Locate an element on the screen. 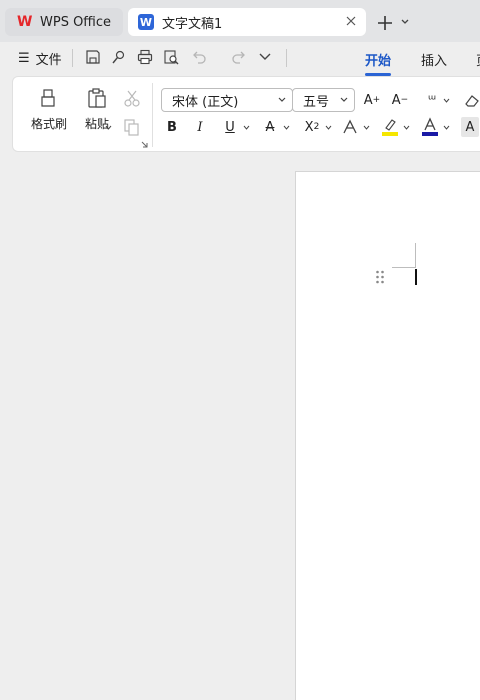  tab-home: 开始 is located at coordinates (378, 63).